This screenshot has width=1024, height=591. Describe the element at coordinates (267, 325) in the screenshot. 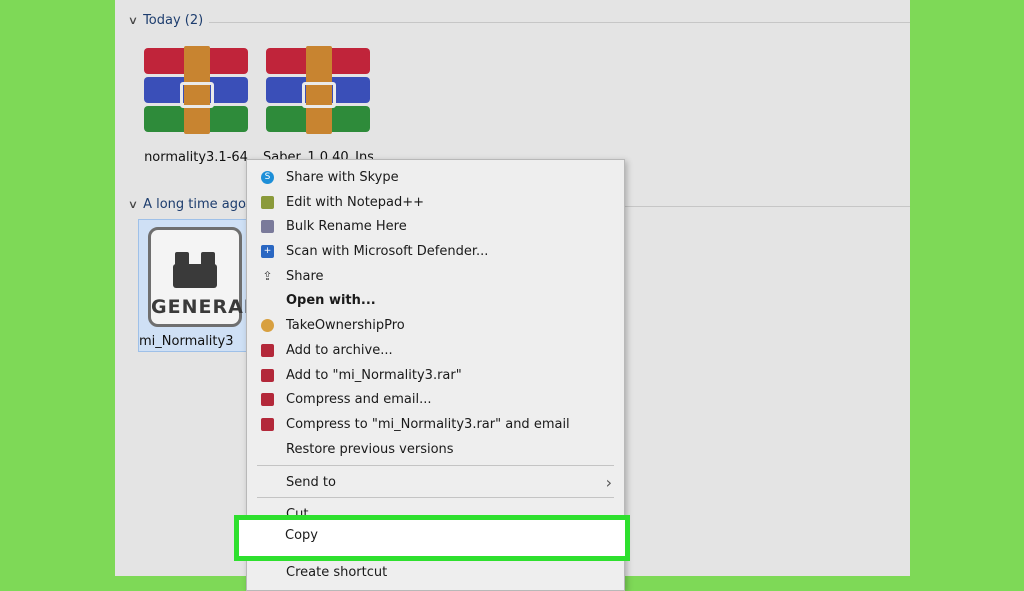

I see `take-ownership-icon` at that location.